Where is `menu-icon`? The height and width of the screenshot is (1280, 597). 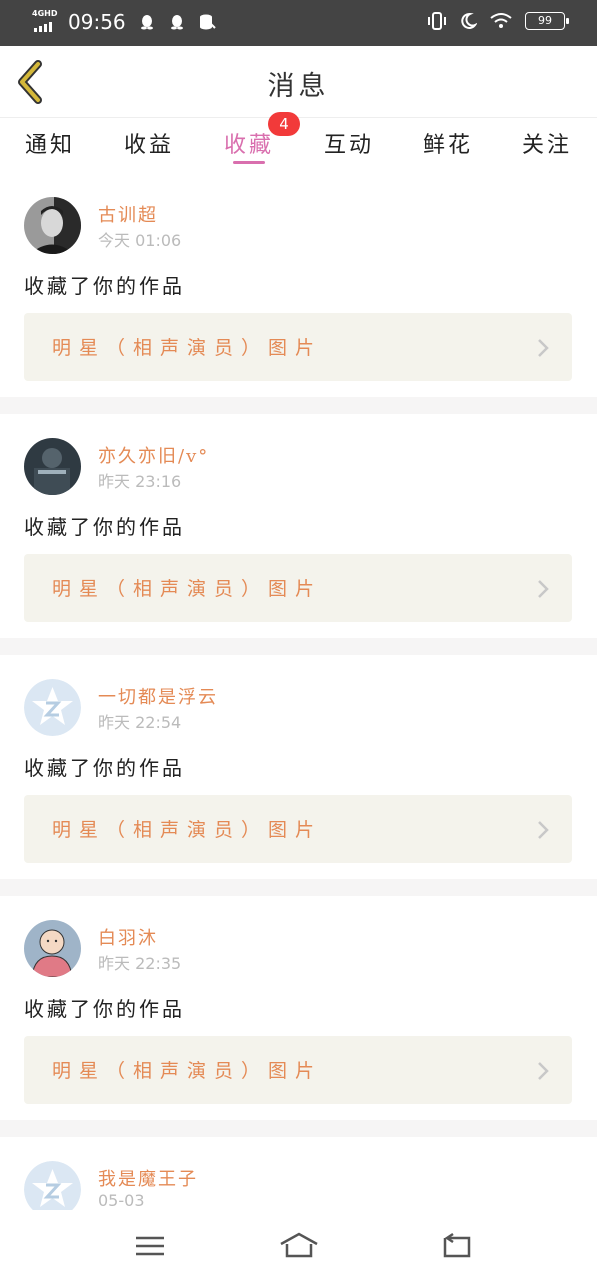
menu-icon is located at coordinates (150, 1246).